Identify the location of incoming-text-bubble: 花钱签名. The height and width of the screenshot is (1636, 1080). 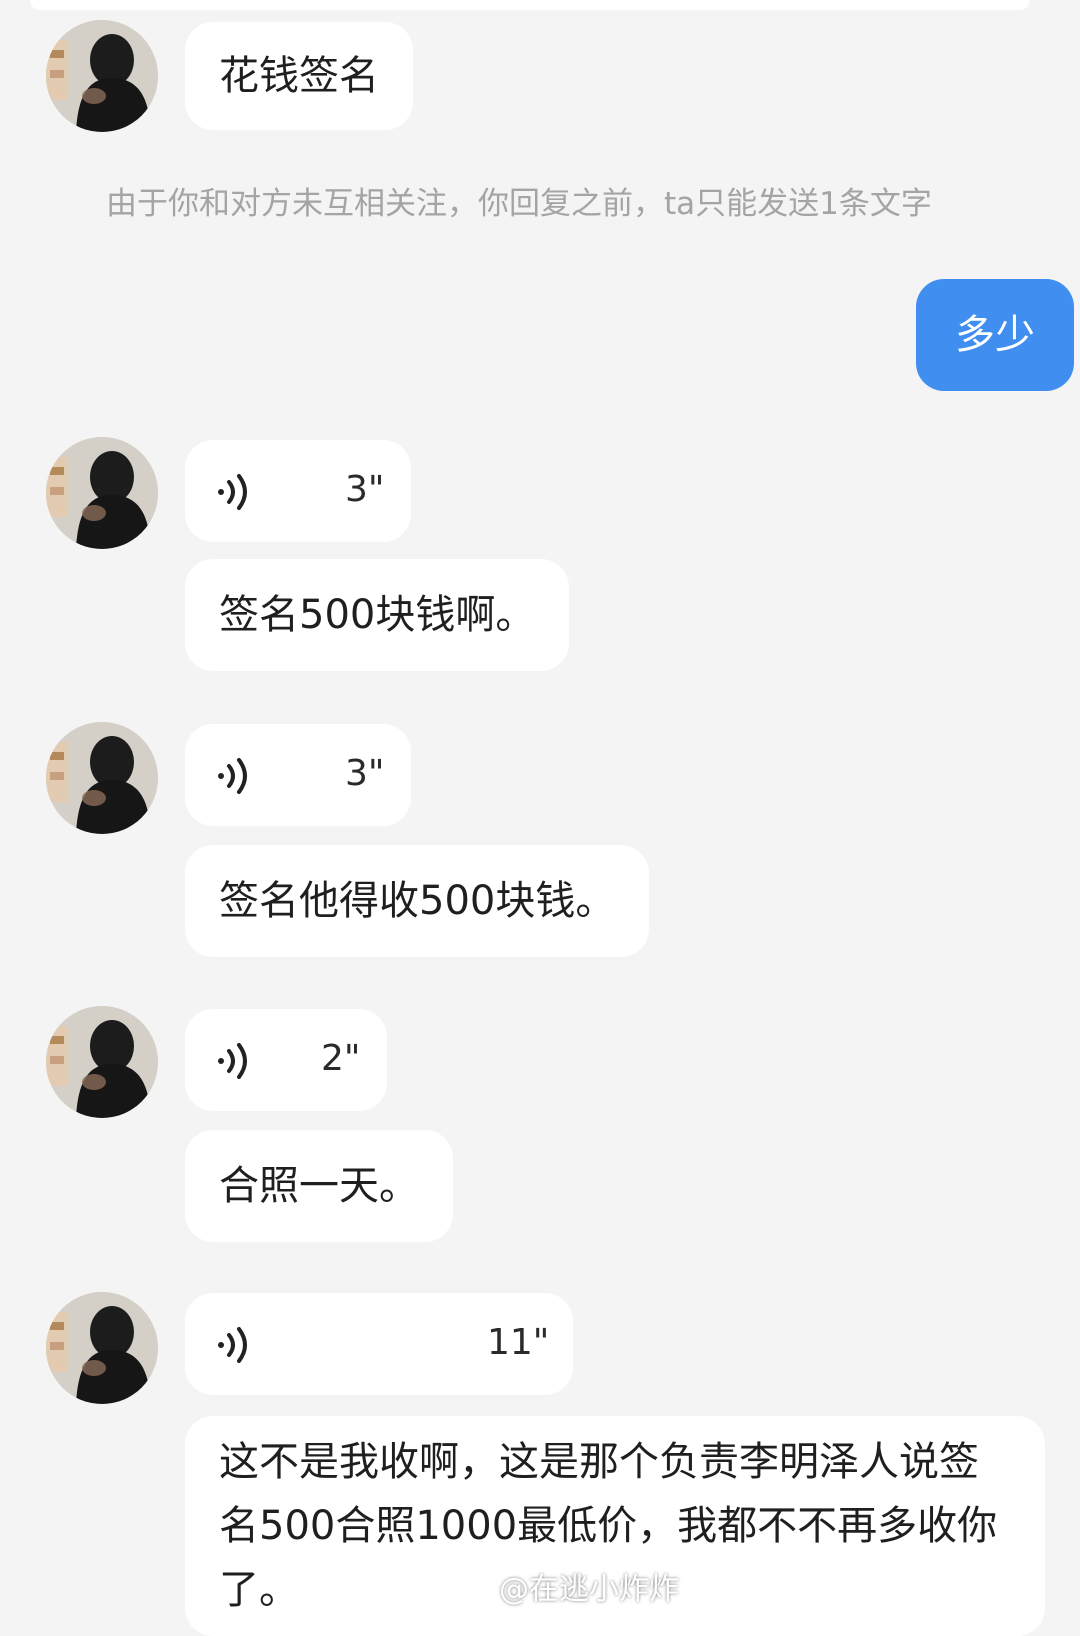
(299, 76).